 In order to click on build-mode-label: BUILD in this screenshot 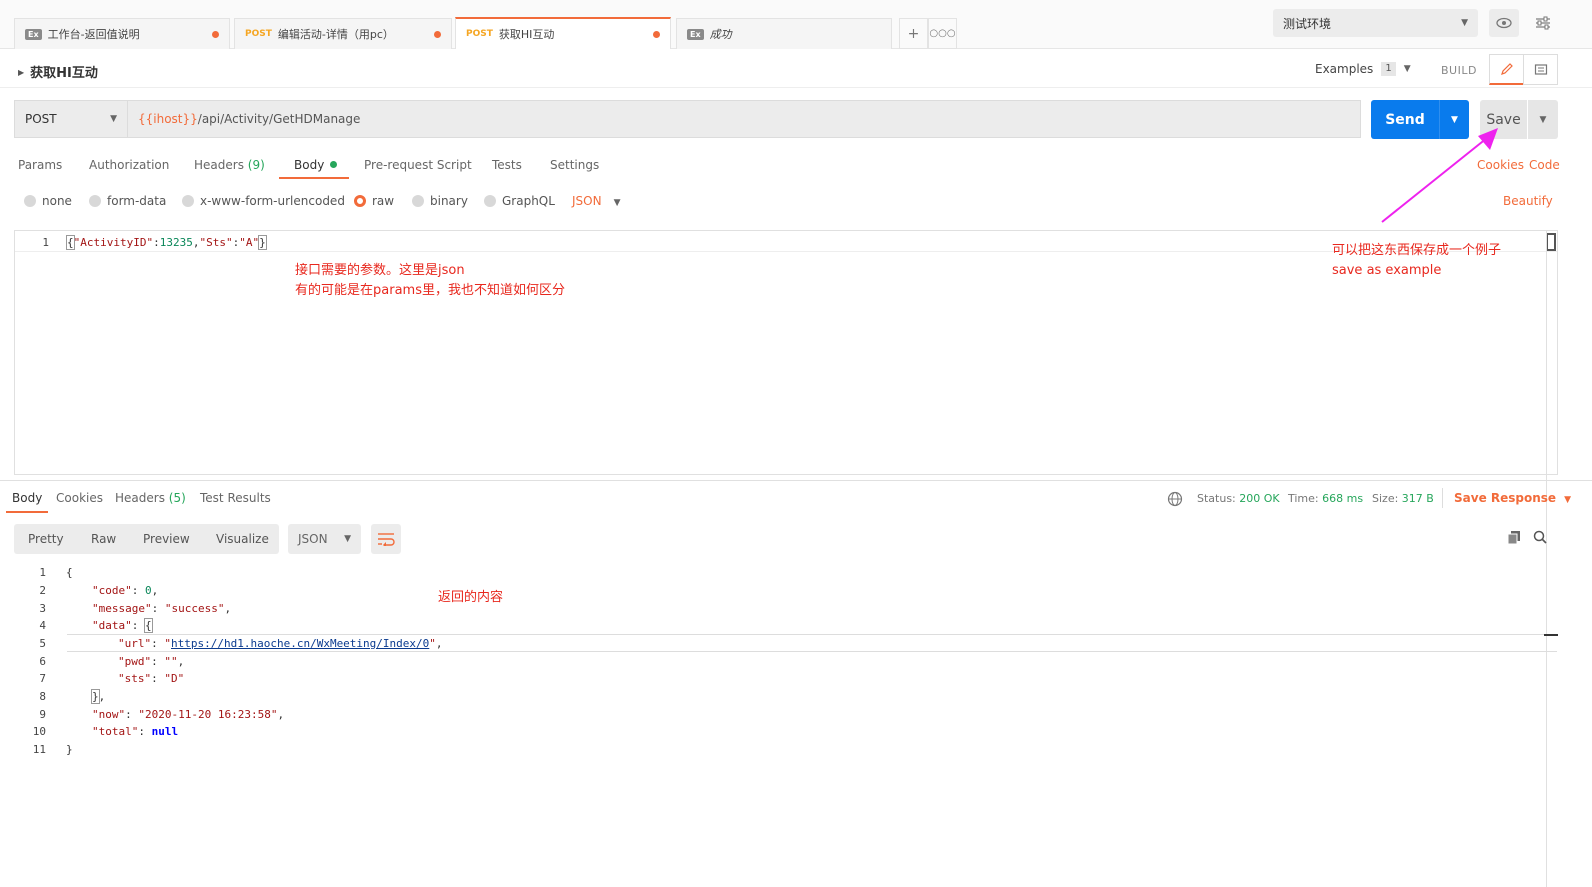, I will do `click(1459, 70)`.